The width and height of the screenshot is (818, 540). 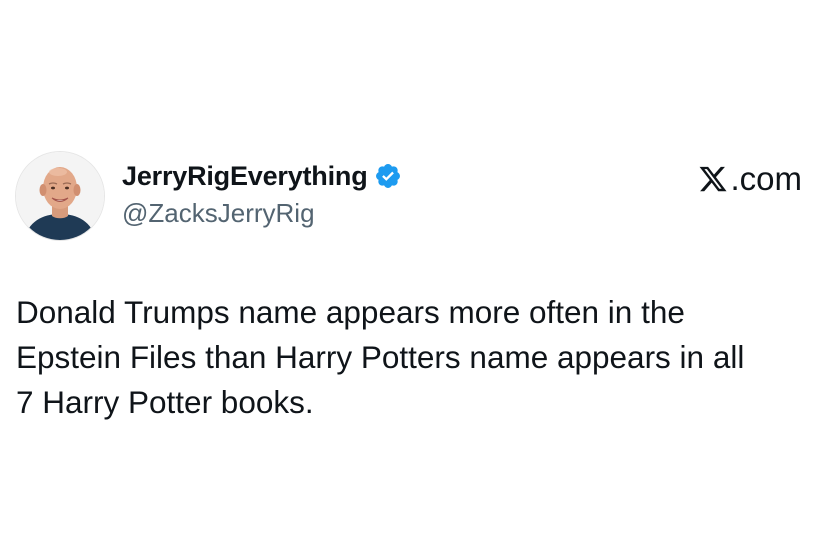 I want to click on author-block: JerryRigEverything @ZacksJerryRig, so click(x=262, y=193).